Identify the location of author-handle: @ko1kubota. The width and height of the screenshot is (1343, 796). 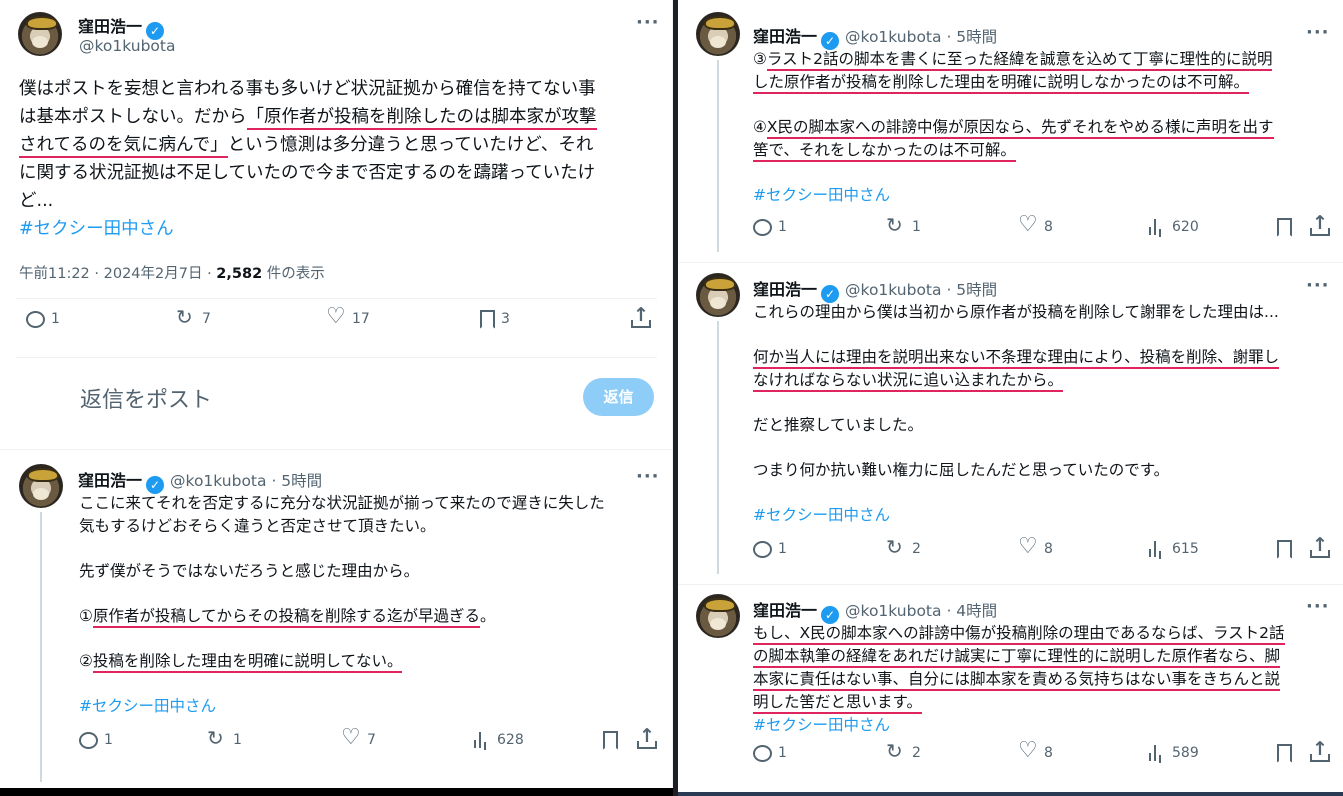
(127, 46).